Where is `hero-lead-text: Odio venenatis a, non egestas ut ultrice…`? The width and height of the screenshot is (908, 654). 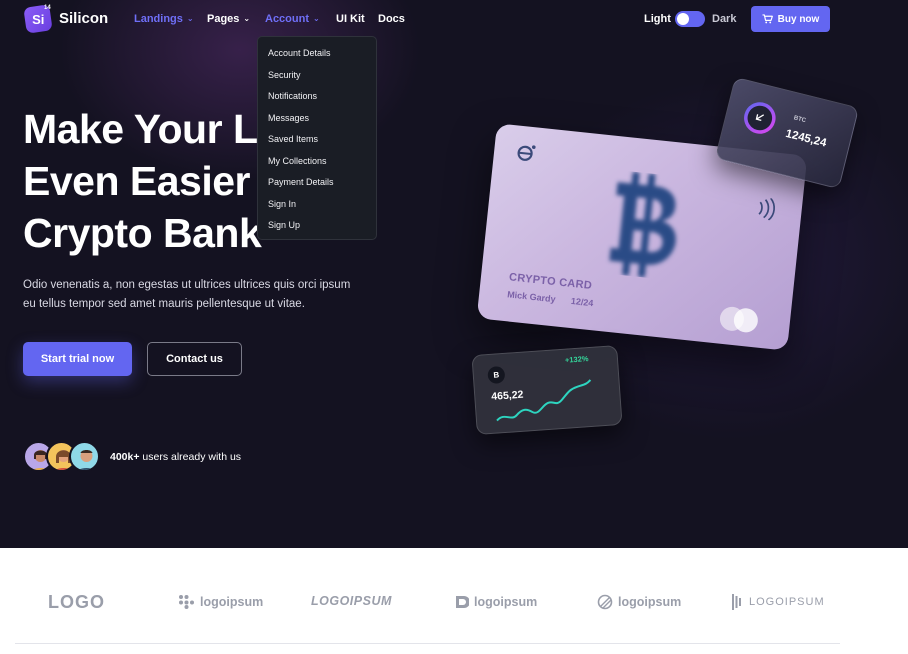
hero-lead-text: Odio venenatis a, non egestas ut ultrice… is located at coordinates (187, 294).